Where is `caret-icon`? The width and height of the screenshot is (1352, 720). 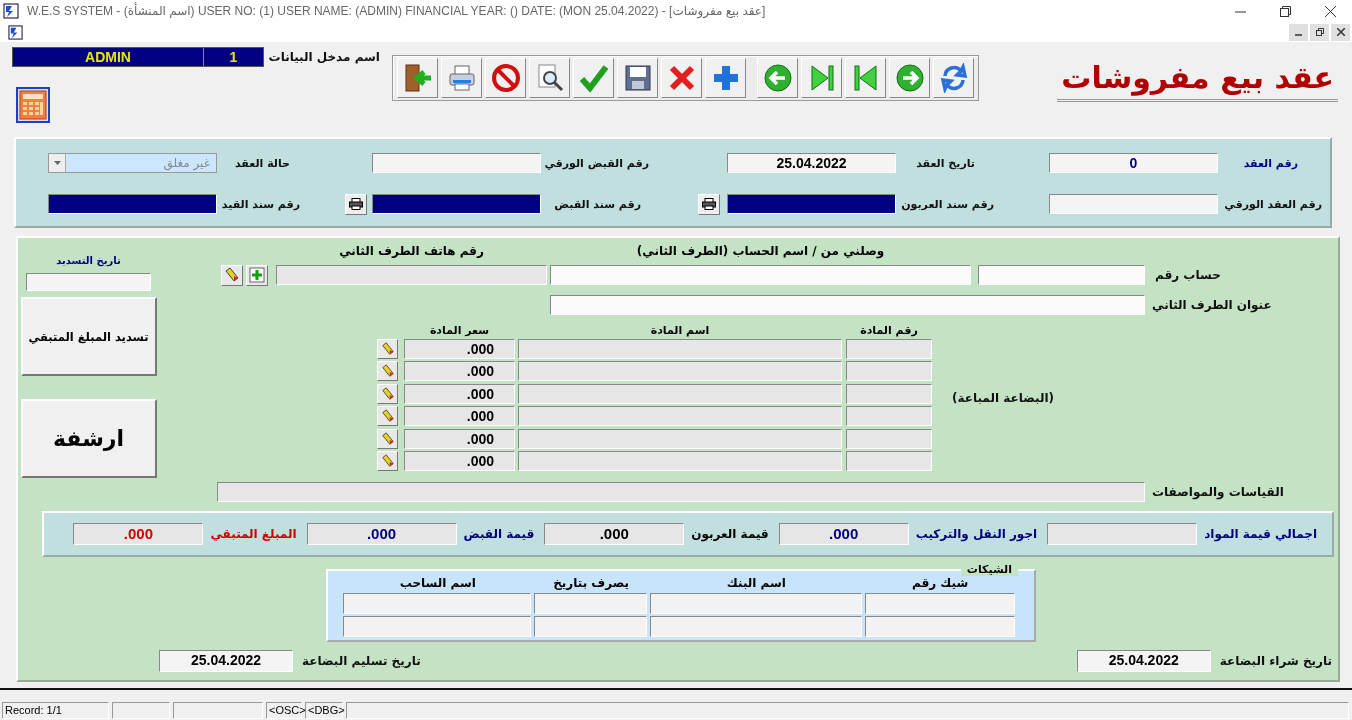 caret-icon is located at coordinates (57, 163).